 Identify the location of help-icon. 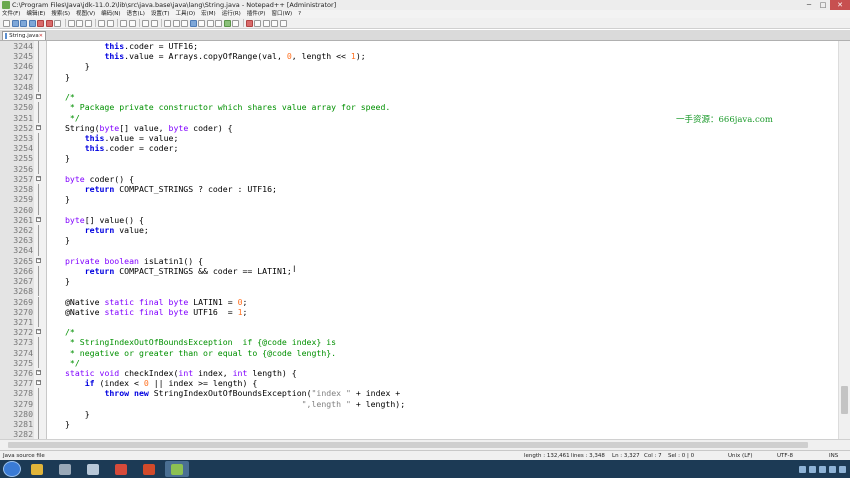
(812, 469).